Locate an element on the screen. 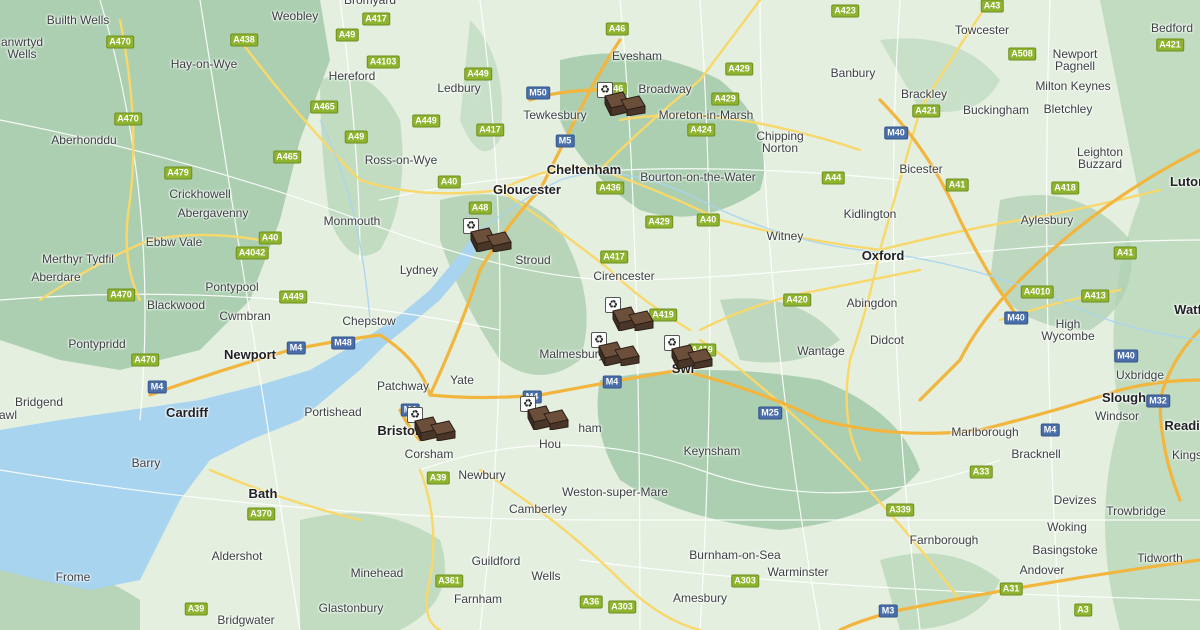 The width and height of the screenshot is (1200, 630). place-label: Camberley is located at coordinates (538, 509).